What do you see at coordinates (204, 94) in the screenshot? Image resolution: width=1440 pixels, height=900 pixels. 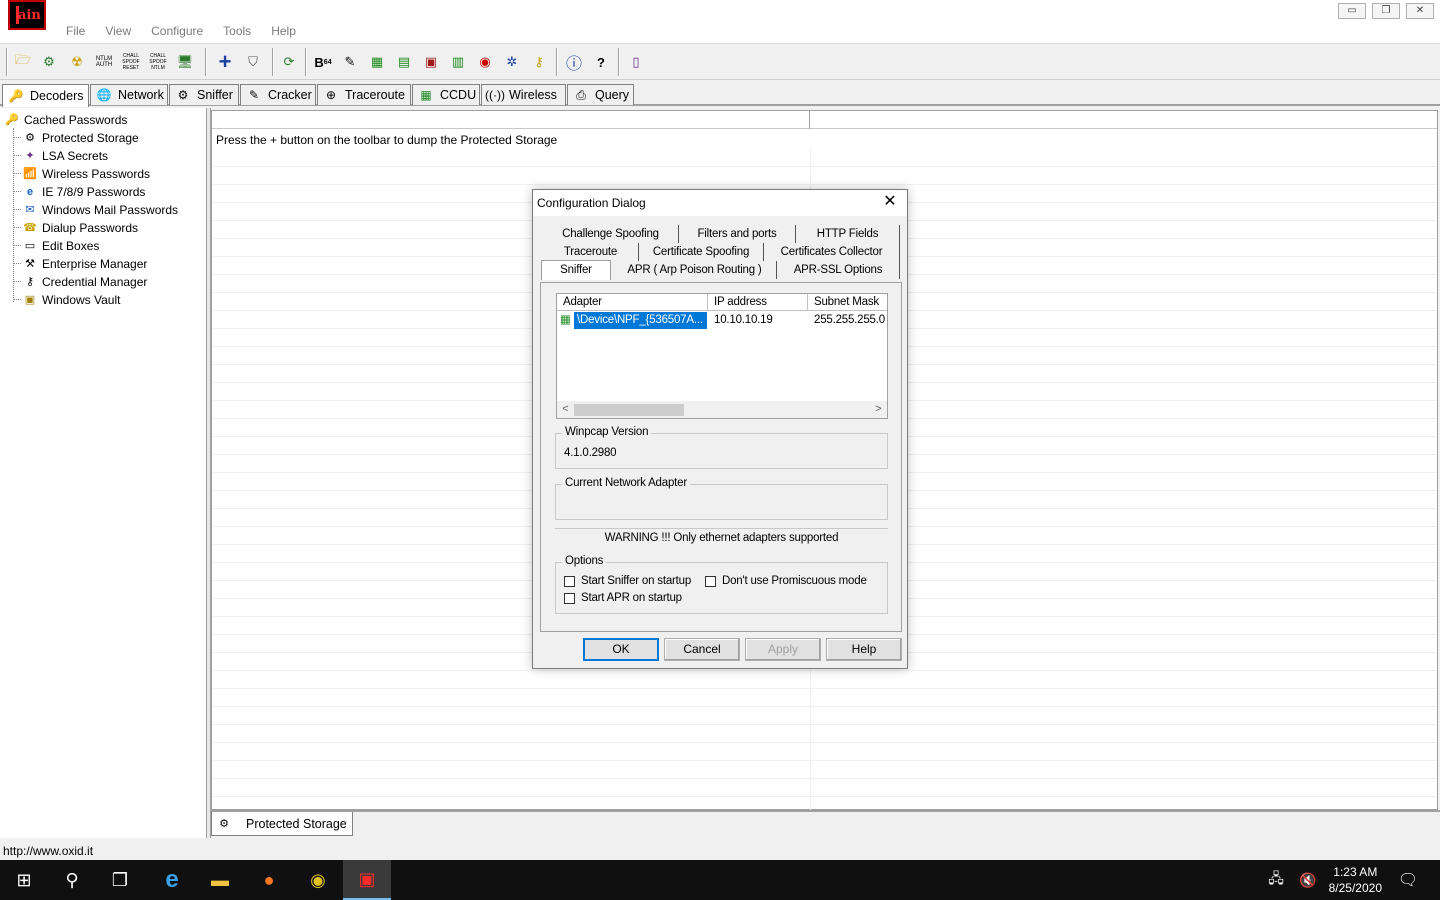 I see `tab-sniffer: ⚙ Sniffer` at bounding box center [204, 94].